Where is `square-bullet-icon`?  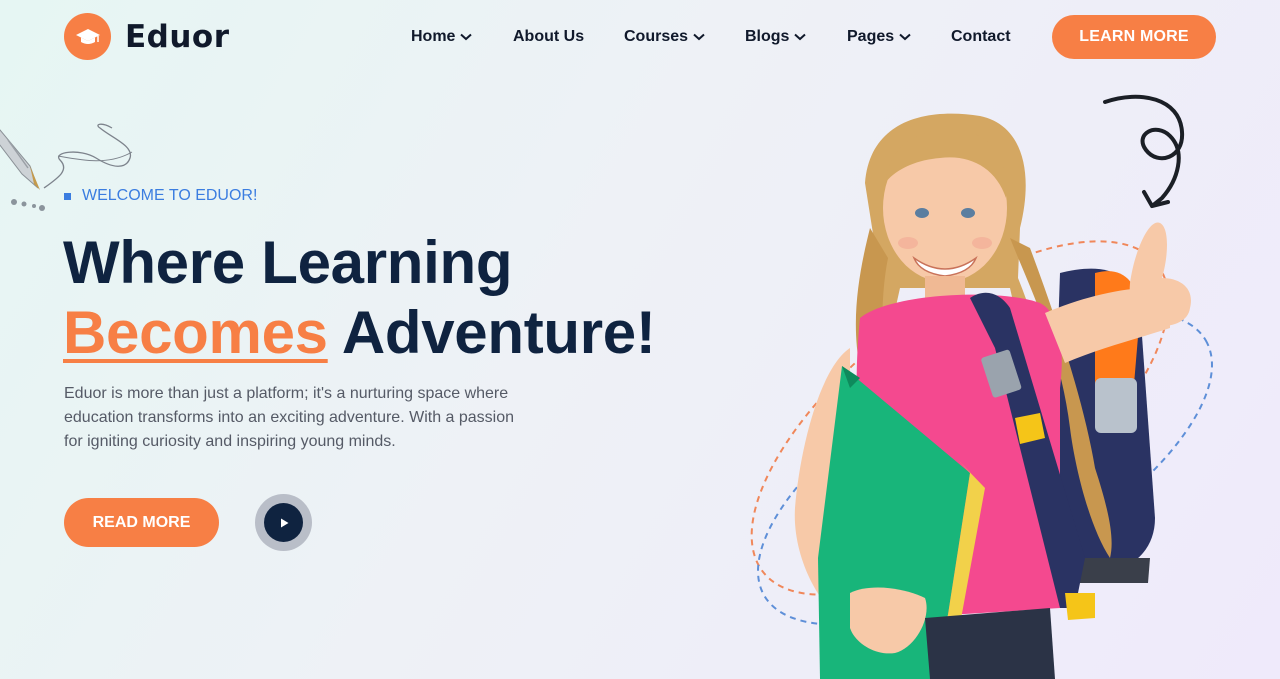
square-bullet-icon is located at coordinates (67, 196).